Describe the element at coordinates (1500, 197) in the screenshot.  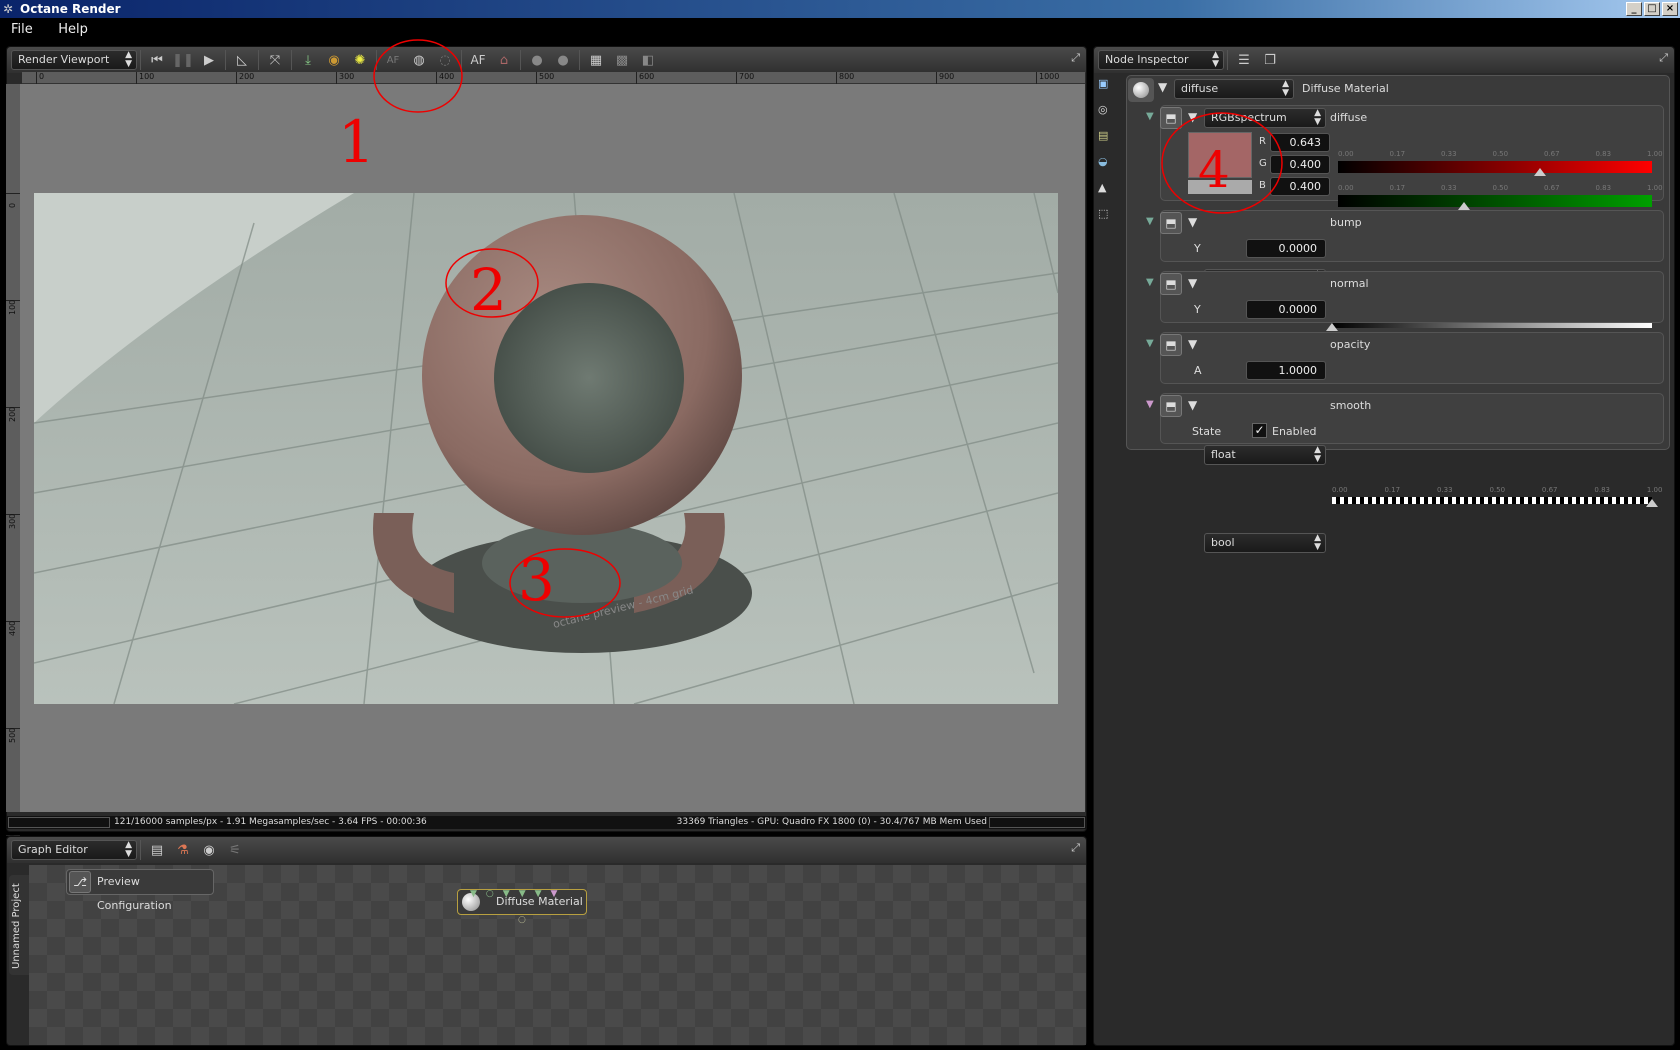
I see `channel-g-slider: 0.00 0.17 0.33 0.50 0.67 0.83 1.00` at that location.